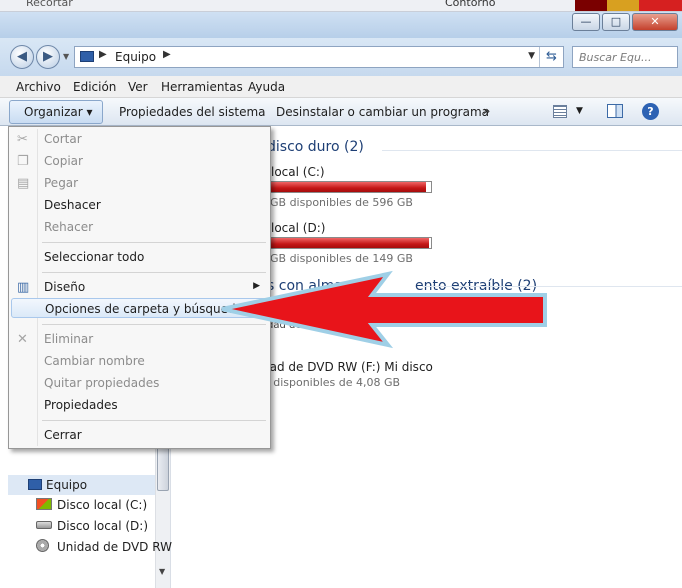 The height and width of the screenshot is (588, 682). What do you see at coordinates (139, 405) in the screenshot?
I see `menu-item-propiedades: Propiedades` at bounding box center [139, 405].